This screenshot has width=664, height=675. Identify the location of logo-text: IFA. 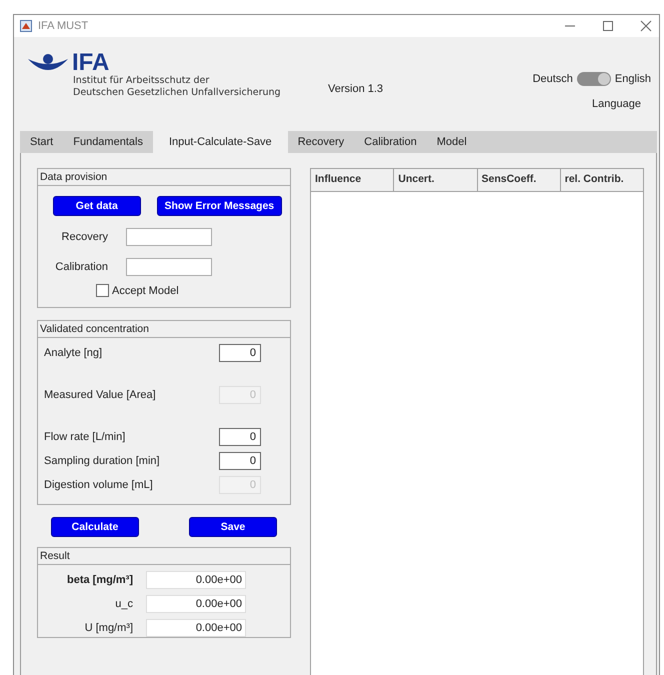
(91, 63).